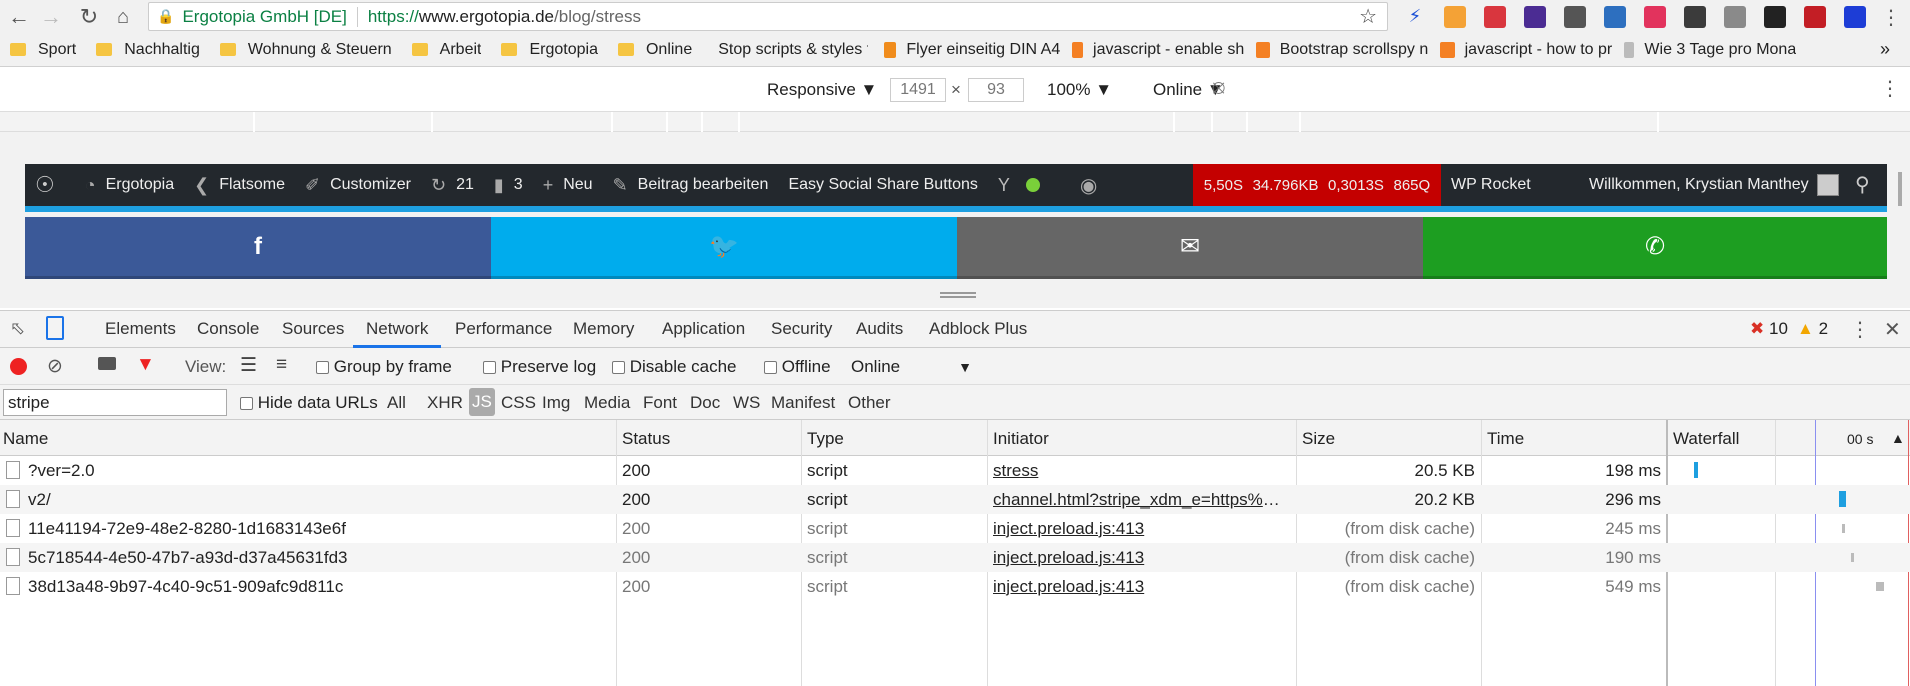 This screenshot has height=686, width=1910. Describe the element at coordinates (503, 329) in the screenshot. I see `tab-performance: Performance` at that location.